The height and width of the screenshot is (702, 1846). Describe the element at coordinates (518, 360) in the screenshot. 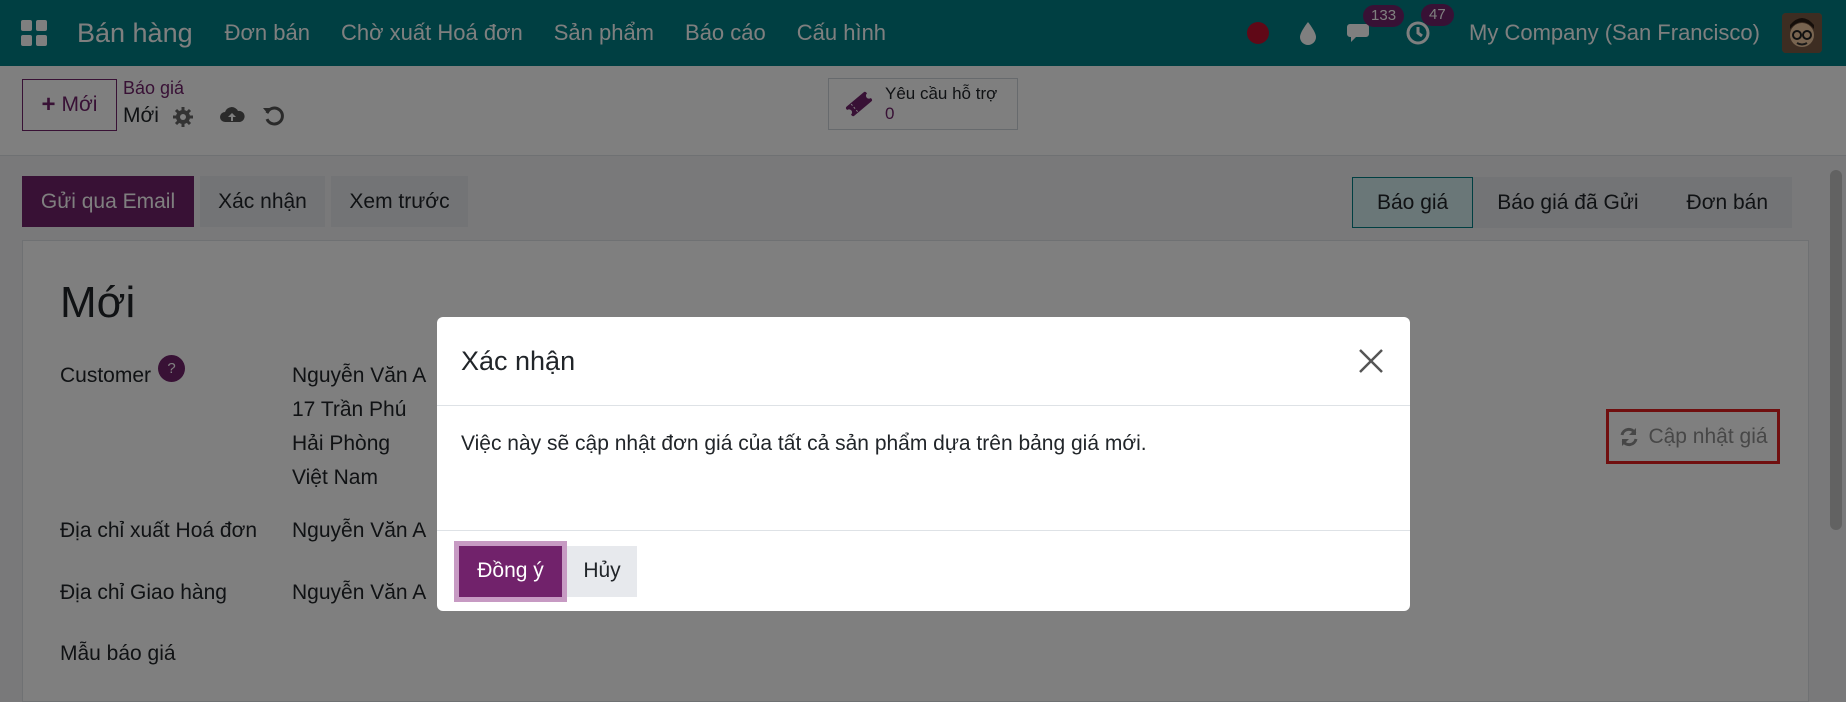

I see `dialog-title: Xác nhận` at that location.